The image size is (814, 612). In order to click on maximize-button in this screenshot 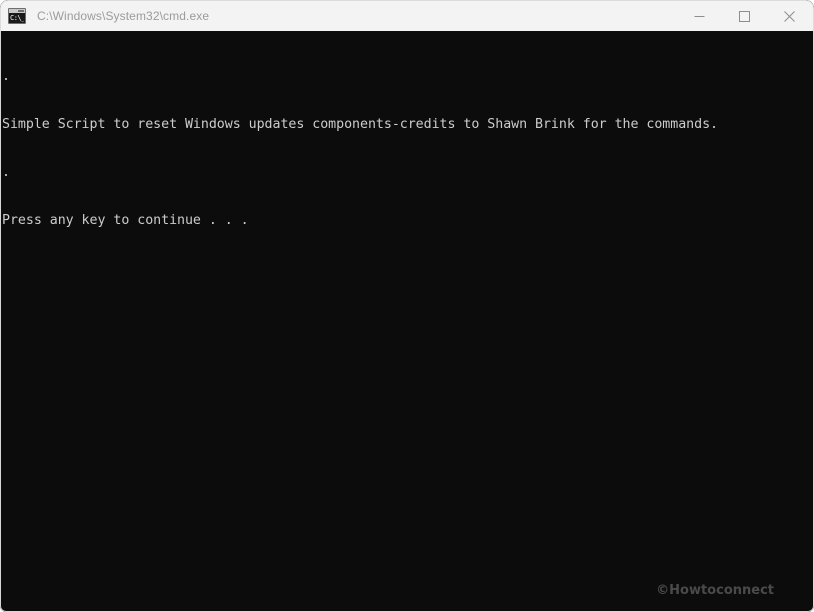, I will do `click(744, 16)`.